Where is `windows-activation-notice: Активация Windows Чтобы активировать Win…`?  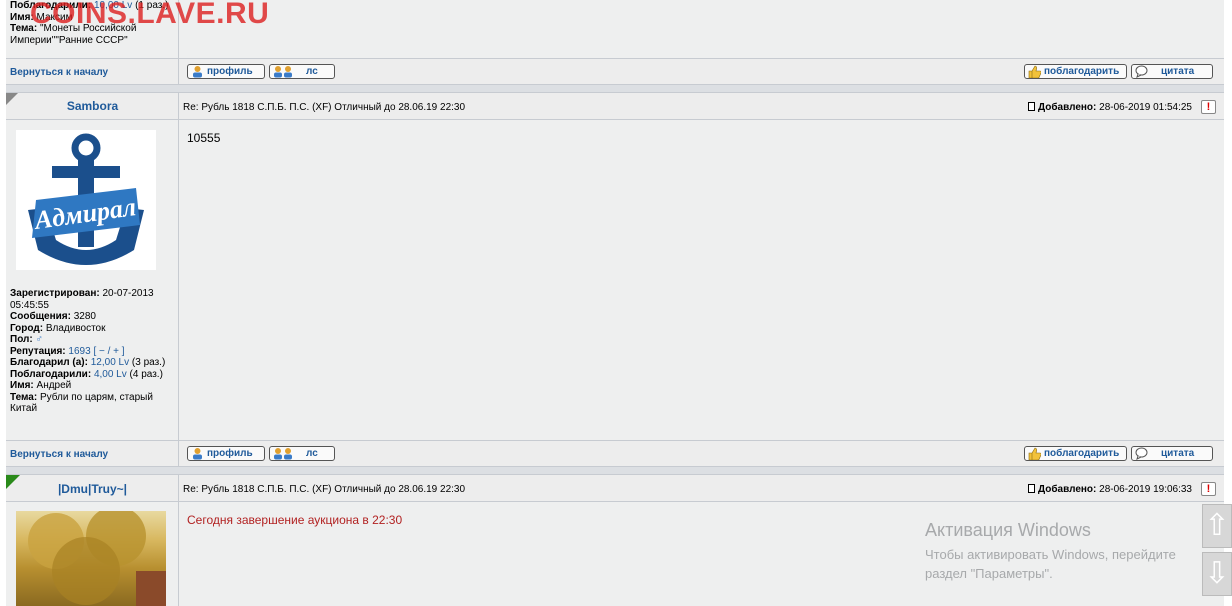 windows-activation-notice: Активация Windows Чтобы активировать Win… is located at coordinates (1050, 551).